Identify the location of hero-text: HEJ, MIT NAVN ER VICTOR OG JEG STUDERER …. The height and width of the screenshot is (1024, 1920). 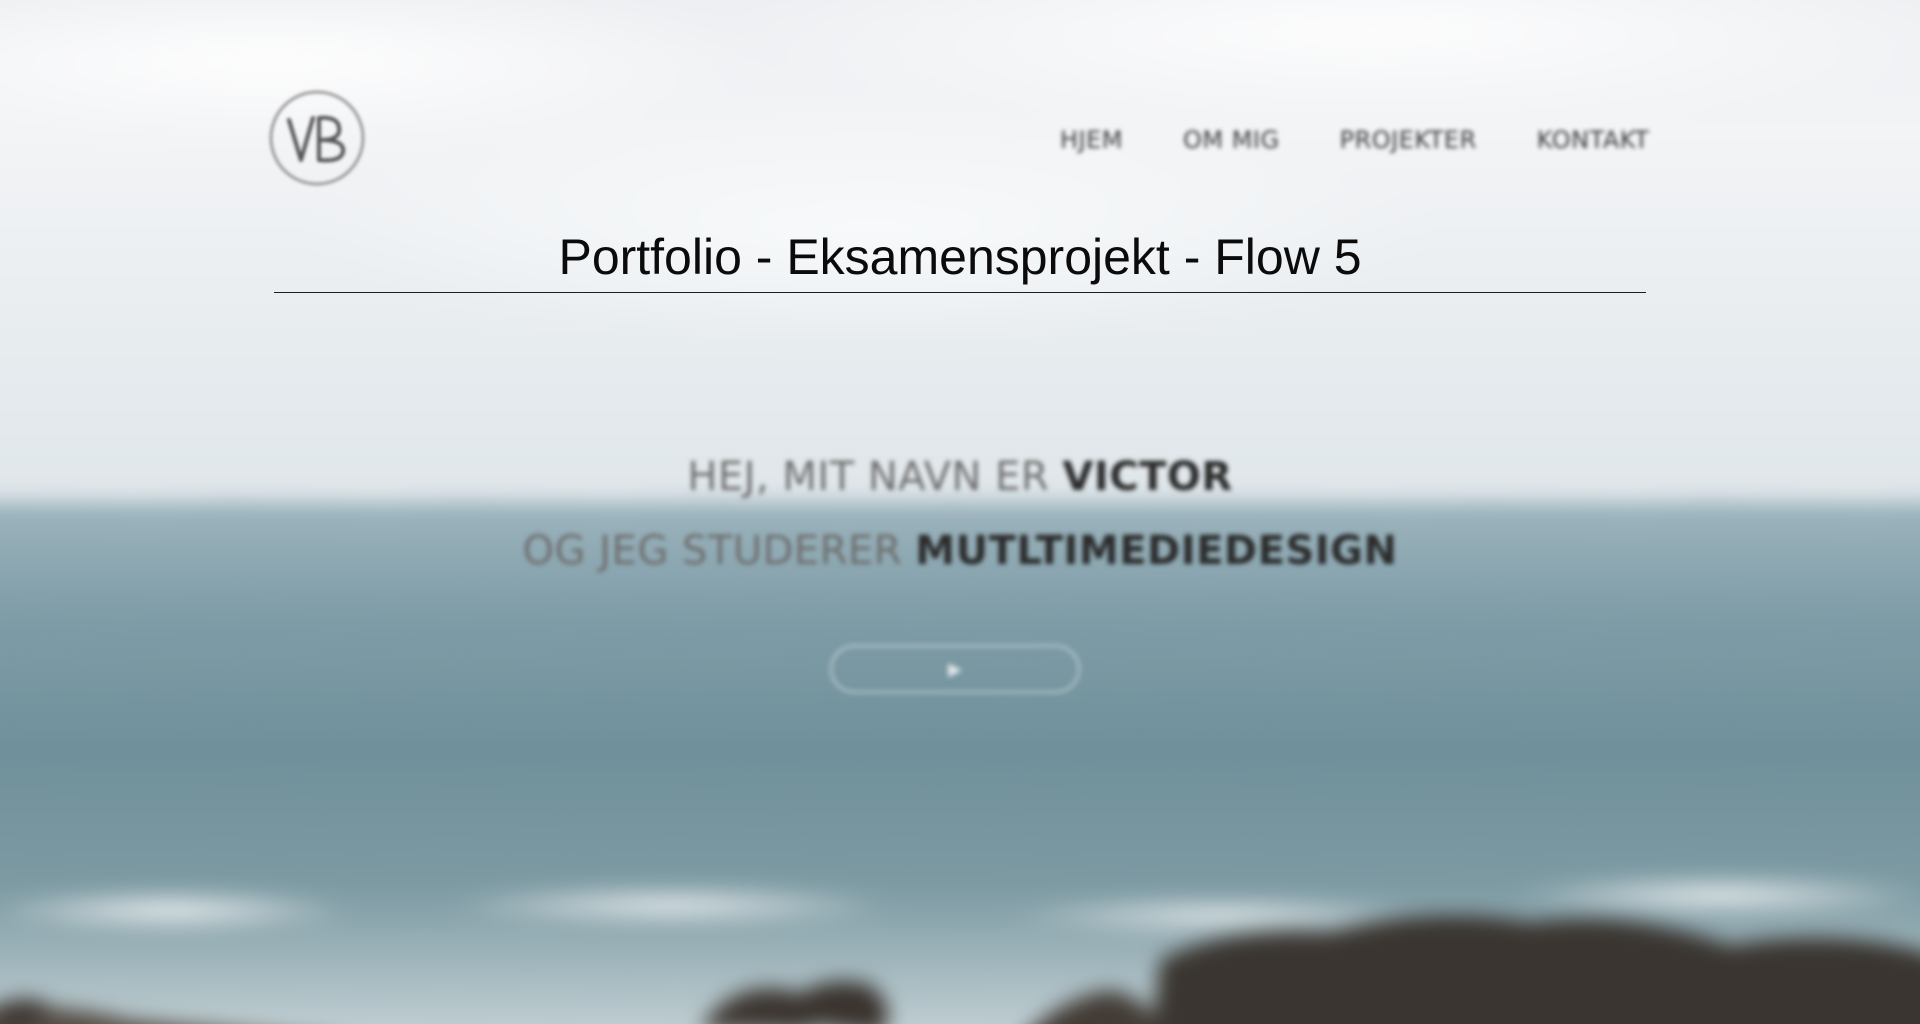
(960, 514).